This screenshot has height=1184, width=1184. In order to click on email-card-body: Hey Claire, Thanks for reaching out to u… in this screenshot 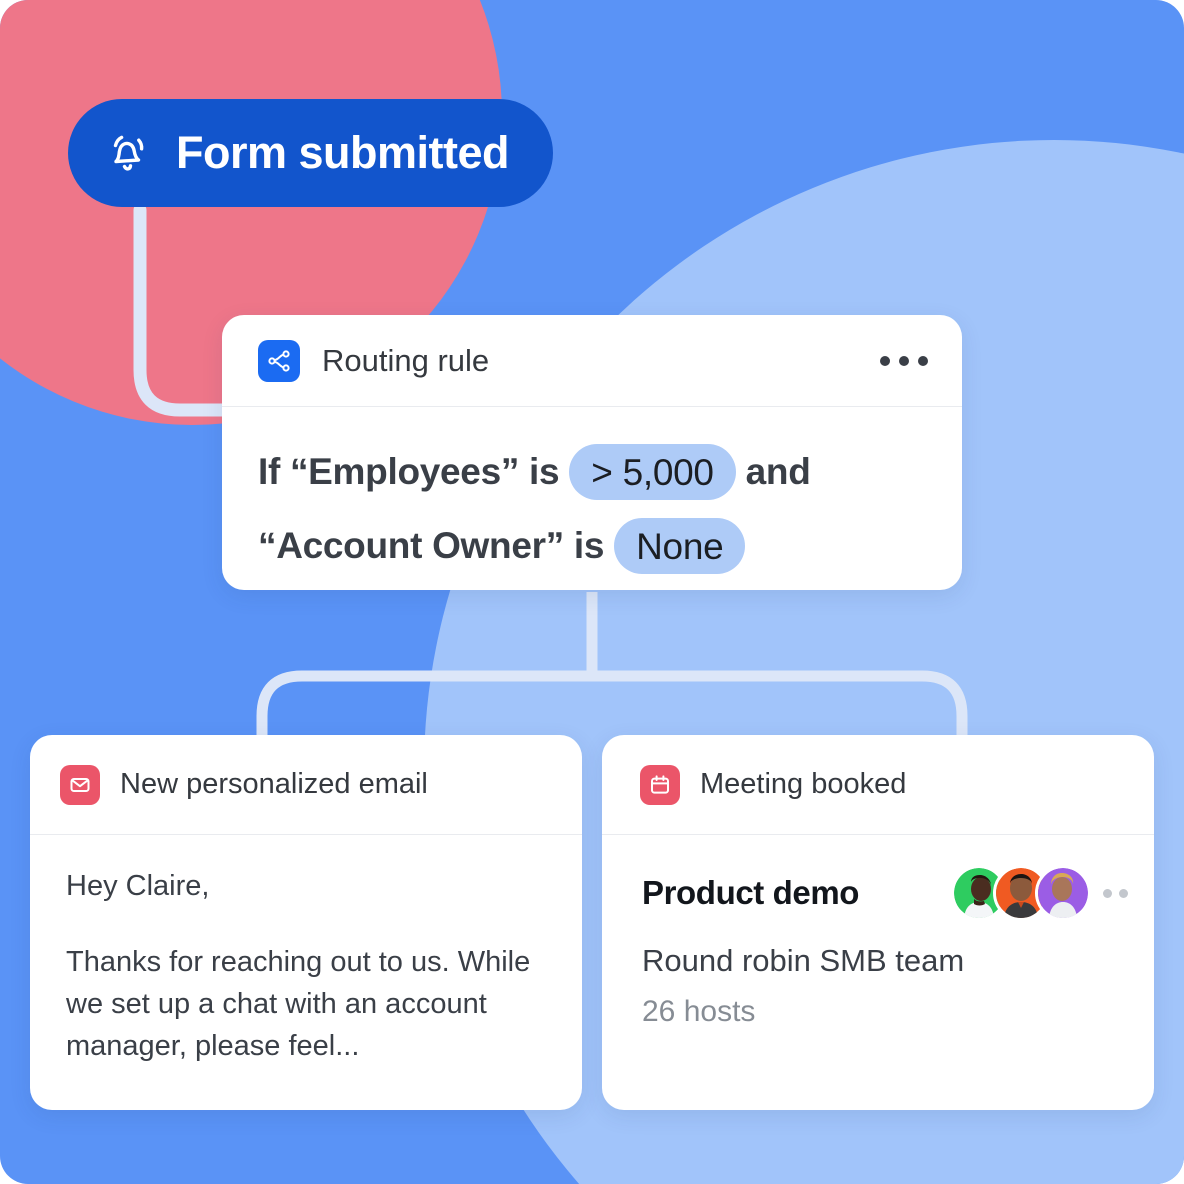, I will do `click(306, 951)`.